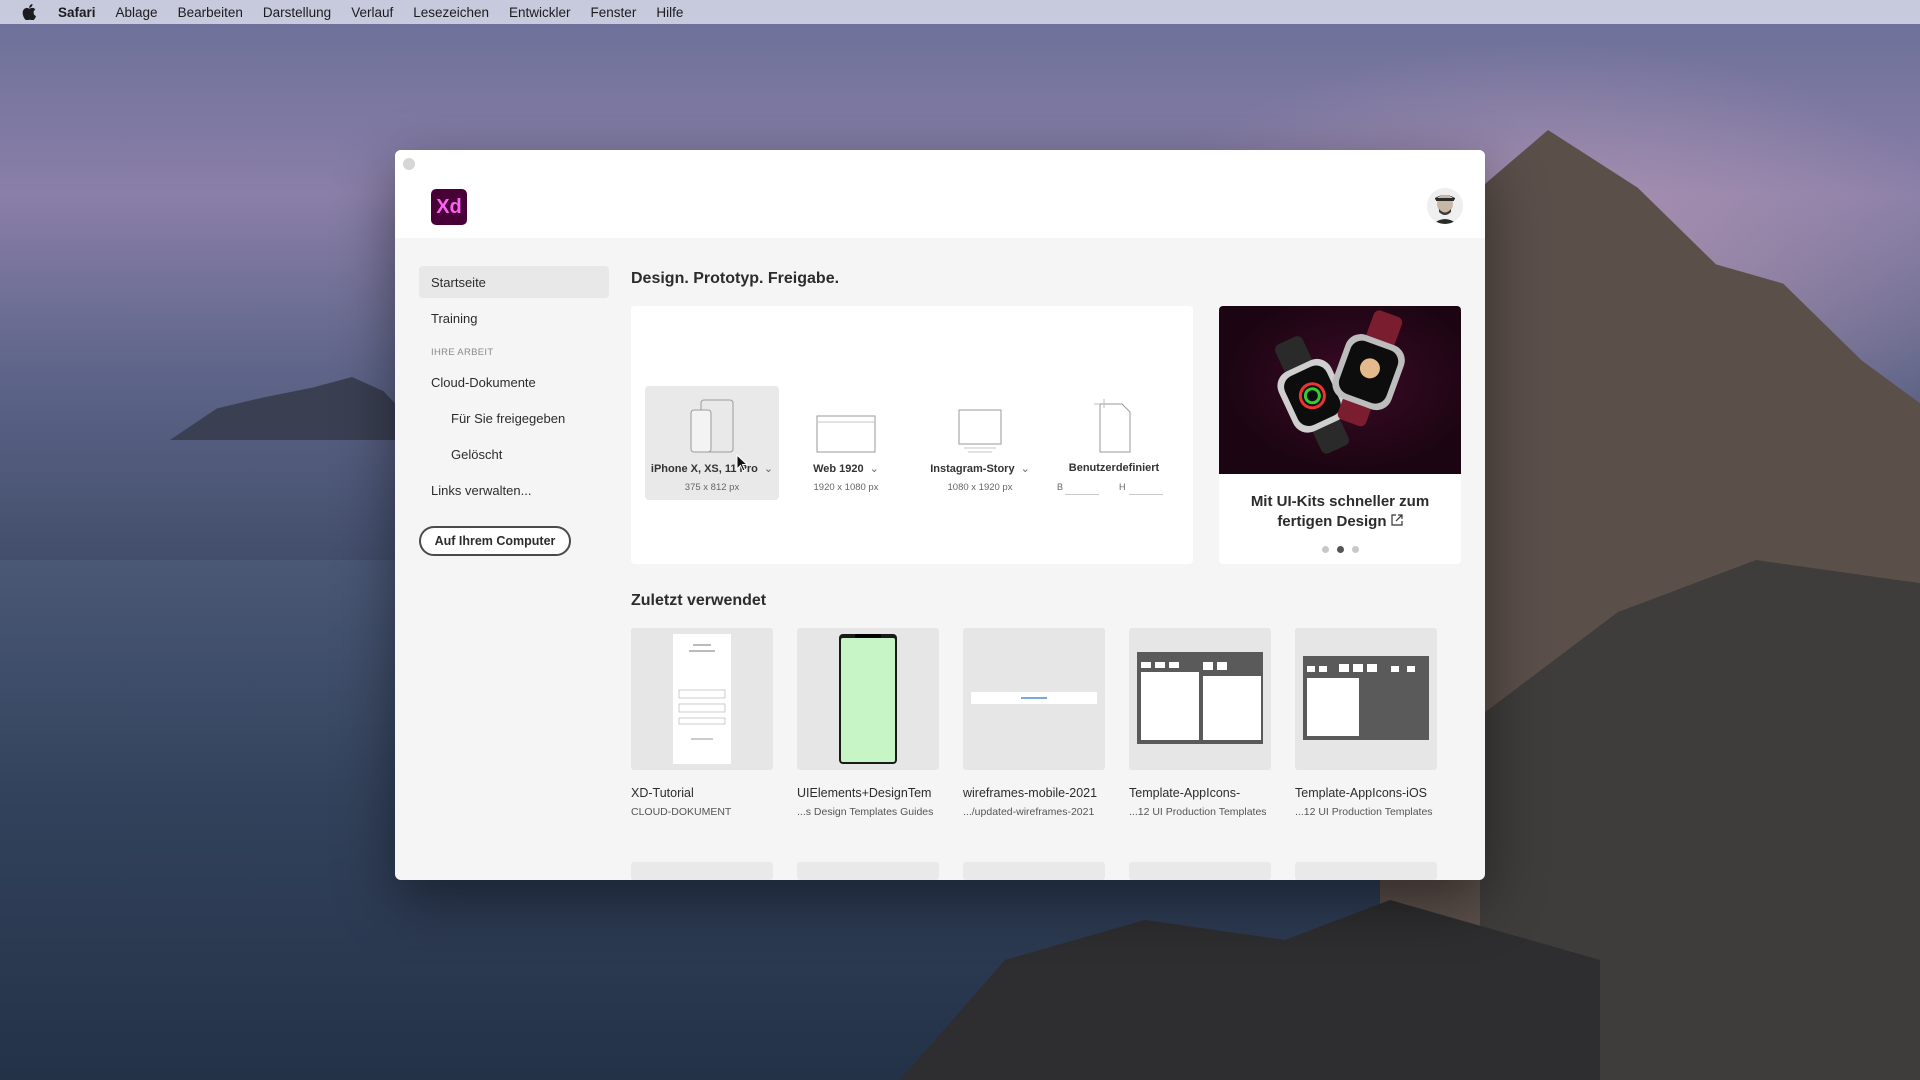 The image size is (1920, 1080). Describe the element at coordinates (838, 469) in the screenshot. I see `preset-web-name: Web 1920` at that location.